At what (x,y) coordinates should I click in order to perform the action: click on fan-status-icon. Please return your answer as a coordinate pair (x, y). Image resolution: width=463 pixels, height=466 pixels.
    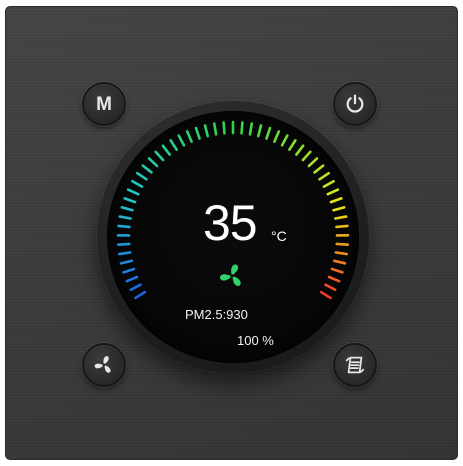
    Looking at the image, I should click on (230, 275).